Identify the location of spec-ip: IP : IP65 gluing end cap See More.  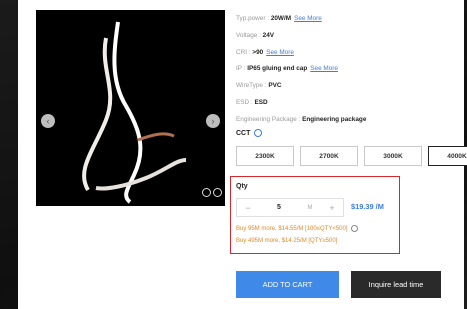
(348, 72).